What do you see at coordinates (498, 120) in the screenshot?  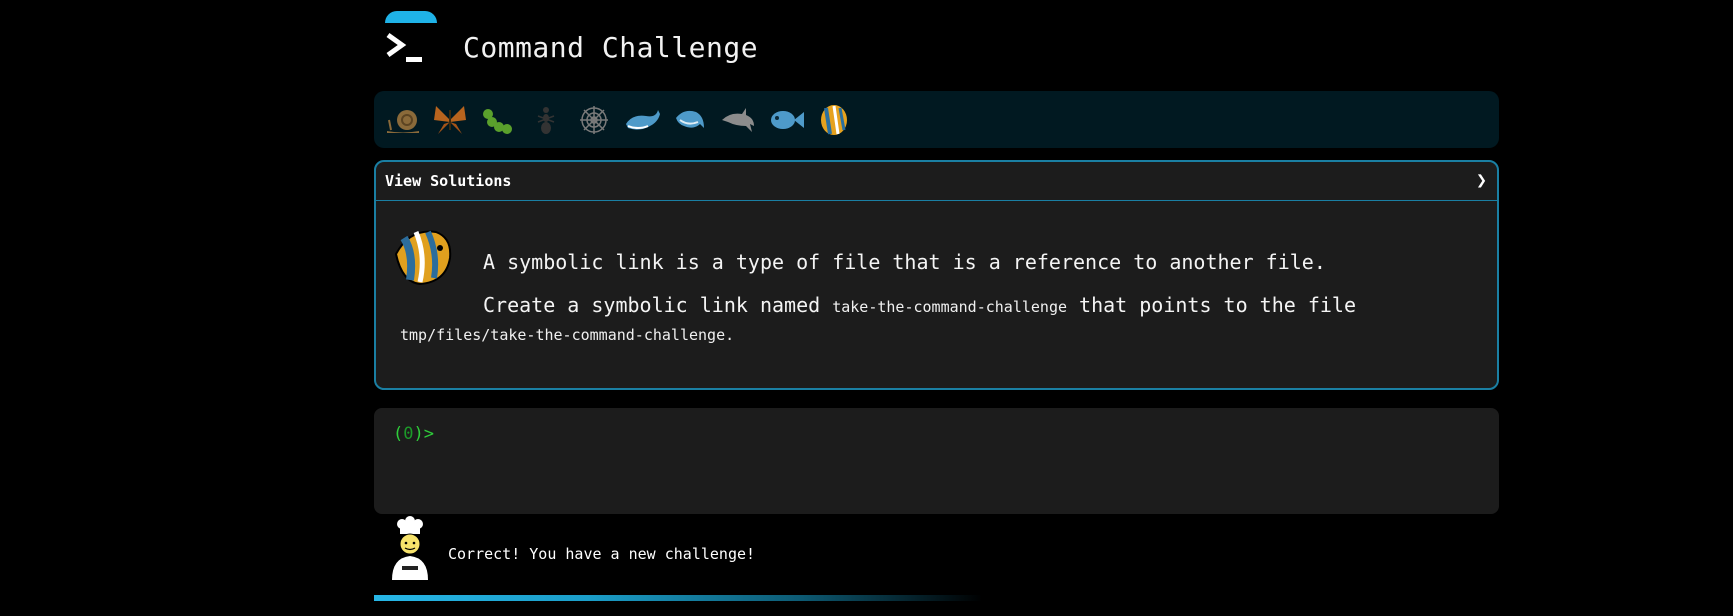 I see `caterpillar-icon` at bounding box center [498, 120].